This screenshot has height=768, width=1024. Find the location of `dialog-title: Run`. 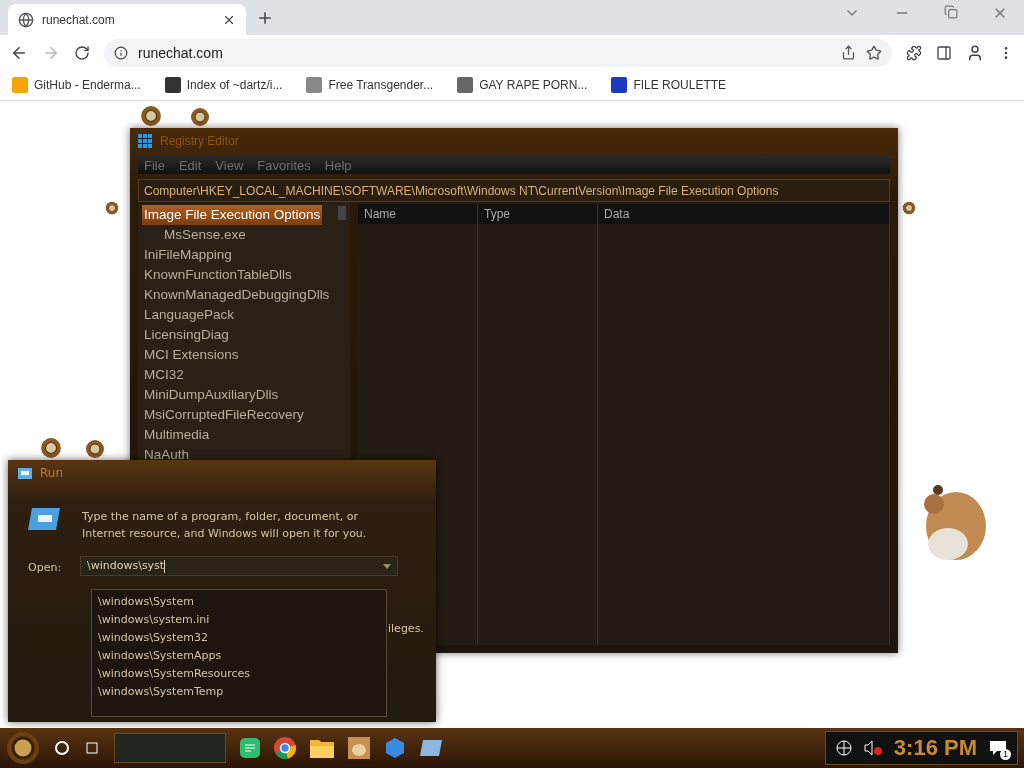

dialog-title: Run is located at coordinates (51, 473).